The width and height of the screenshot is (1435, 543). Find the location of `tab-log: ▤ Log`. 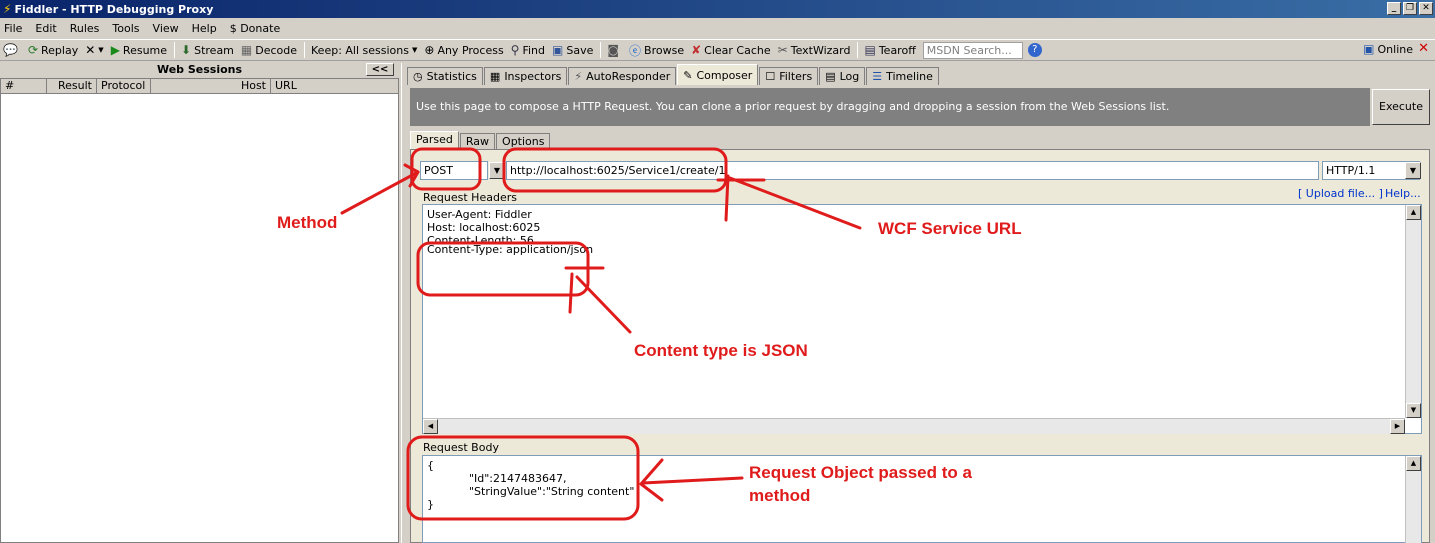

tab-log: ▤ Log is located at coordinates (842, 76).